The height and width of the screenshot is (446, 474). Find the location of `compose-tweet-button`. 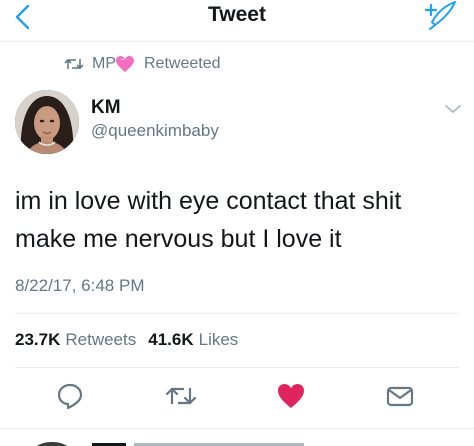

compose-tweet-button is located at coordinates (442, 15).